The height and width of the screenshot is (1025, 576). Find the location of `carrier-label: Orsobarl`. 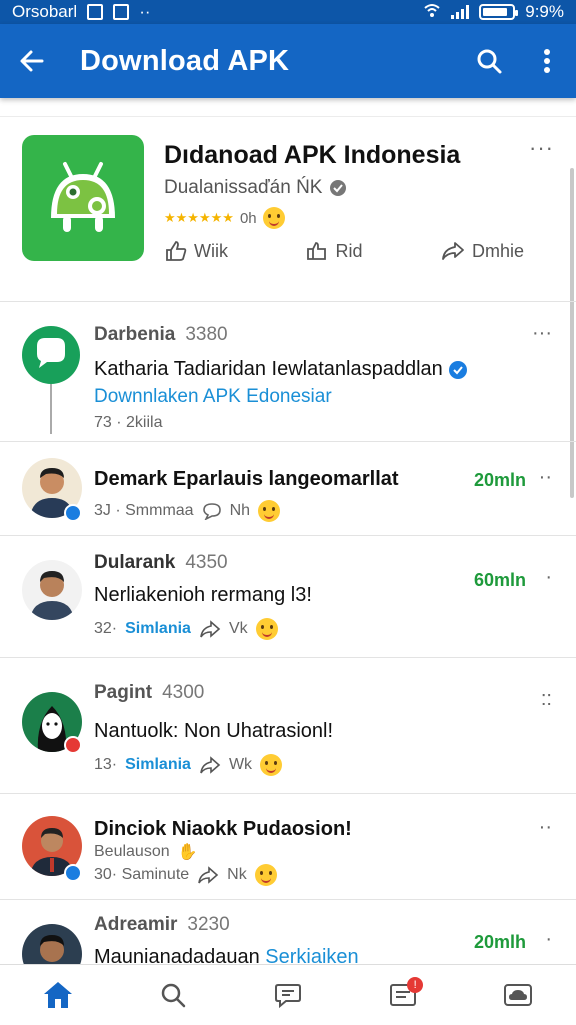

carrier-label: Orsobarl is located at coordinates (45, 11).